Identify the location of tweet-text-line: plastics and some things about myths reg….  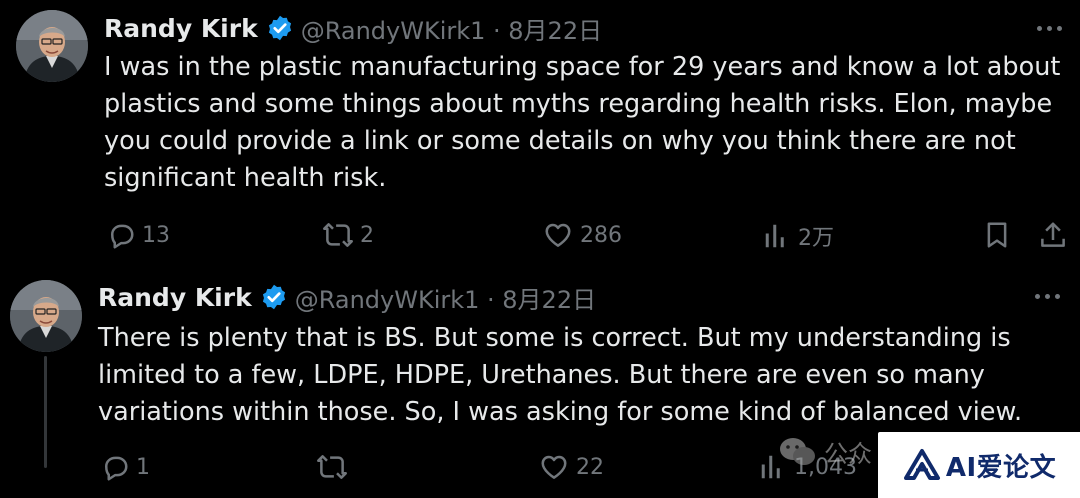
(578, 104).